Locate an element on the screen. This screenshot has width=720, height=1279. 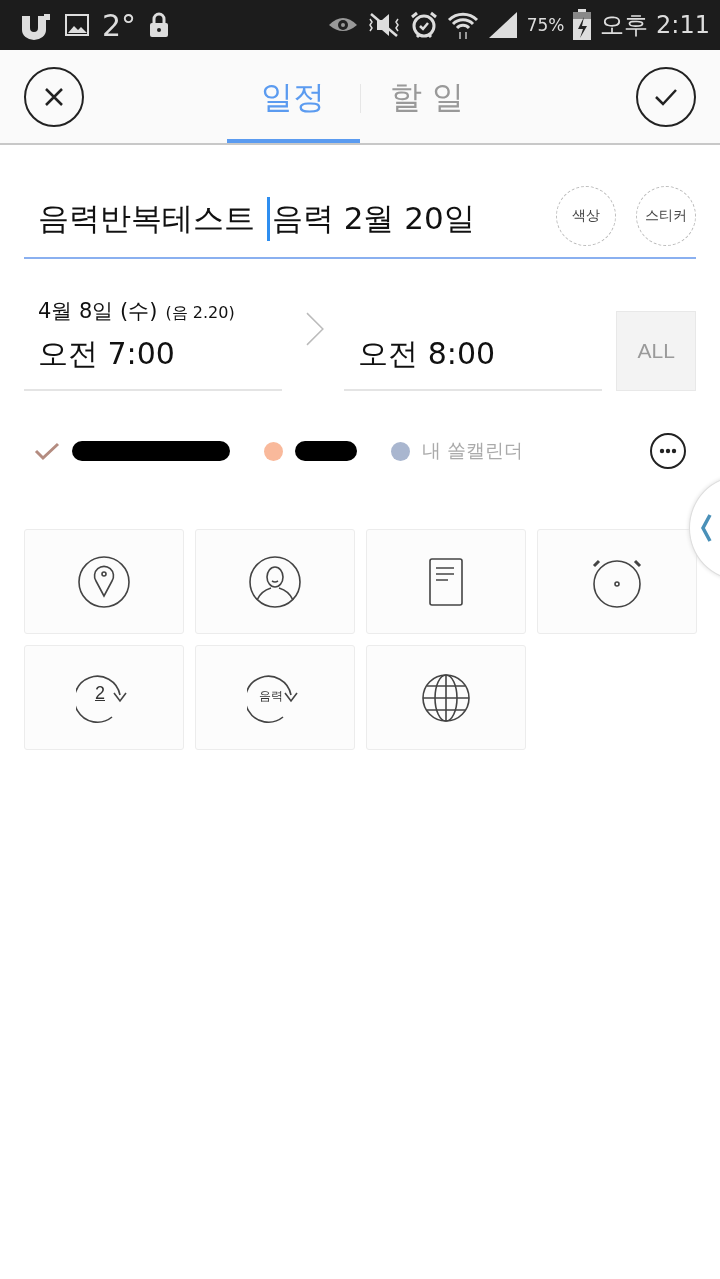
lock-icon is located at coordinates (159, 25).